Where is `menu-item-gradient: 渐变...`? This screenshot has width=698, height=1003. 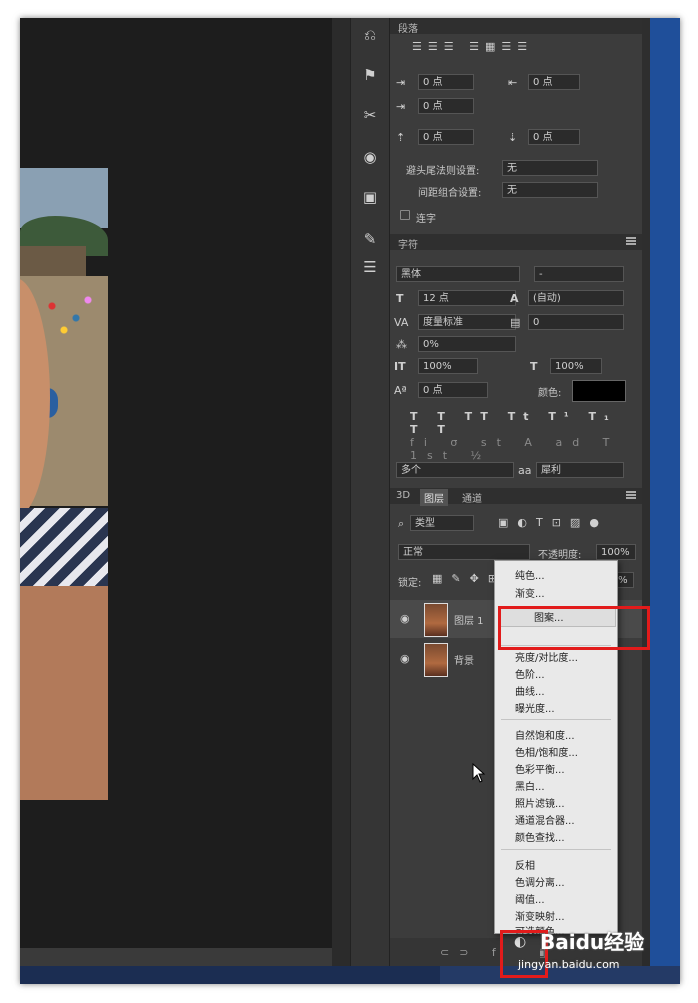 menu-item-gradient: 渐变... is located at coordinates (530, 592).